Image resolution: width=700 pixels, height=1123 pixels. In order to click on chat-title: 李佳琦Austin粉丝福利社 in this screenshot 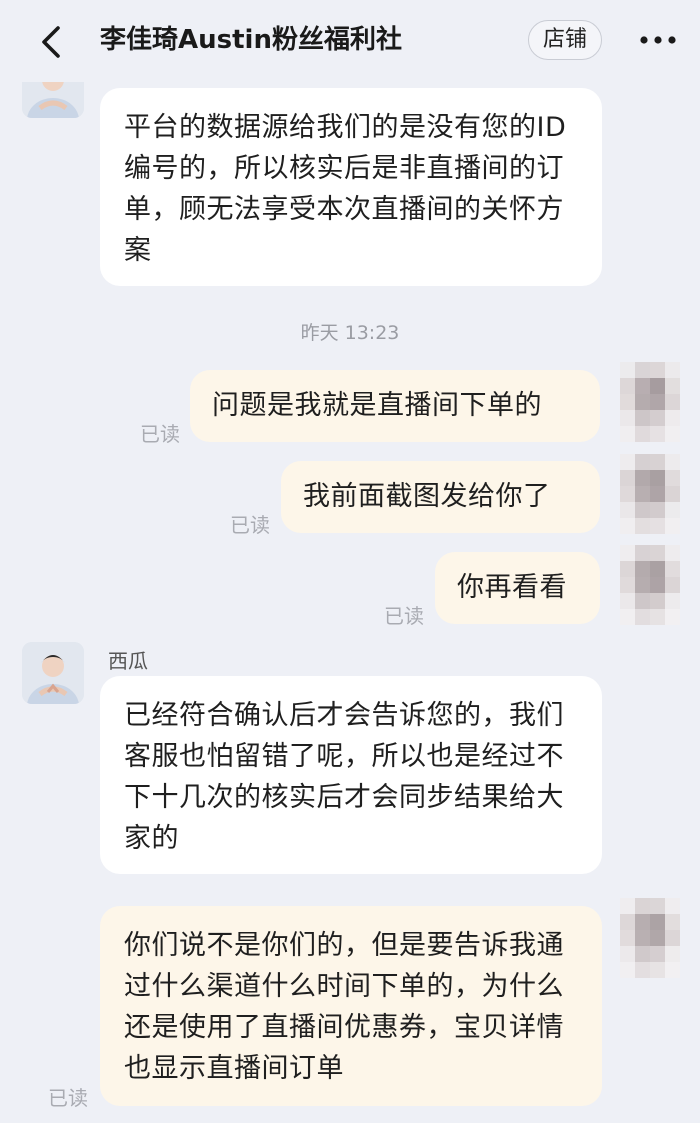, I will do `click(251, 40)`.